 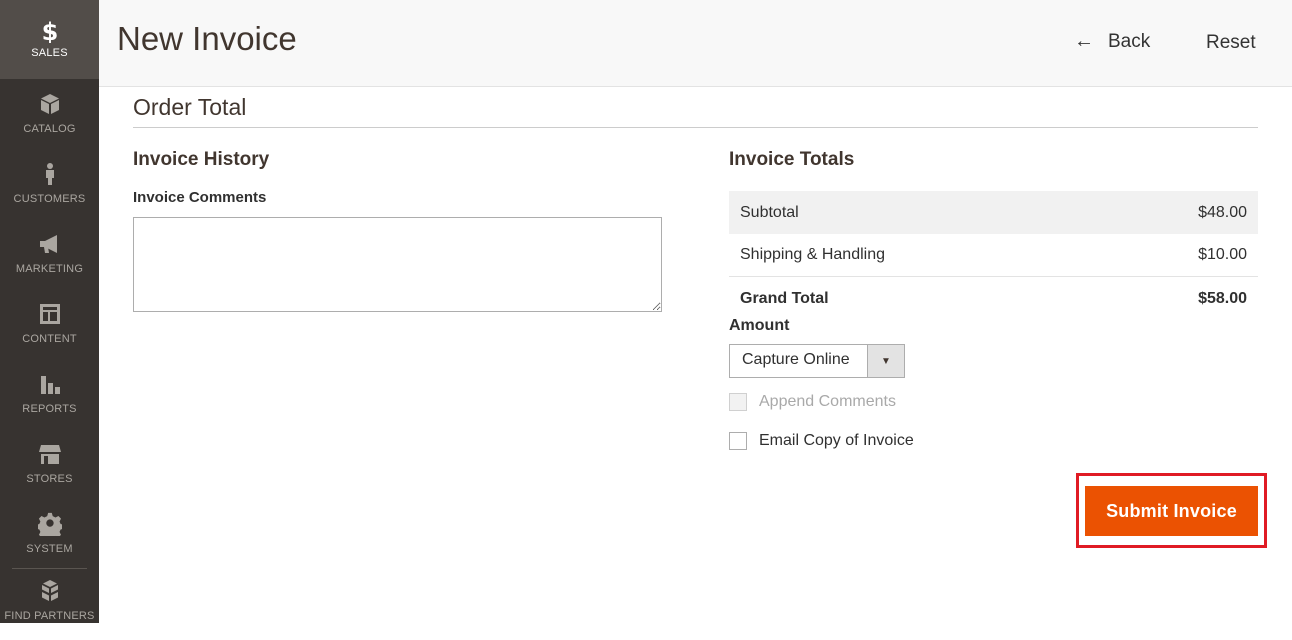 I want to click on totals-label: Grand Total, so click(x=784, y=298).